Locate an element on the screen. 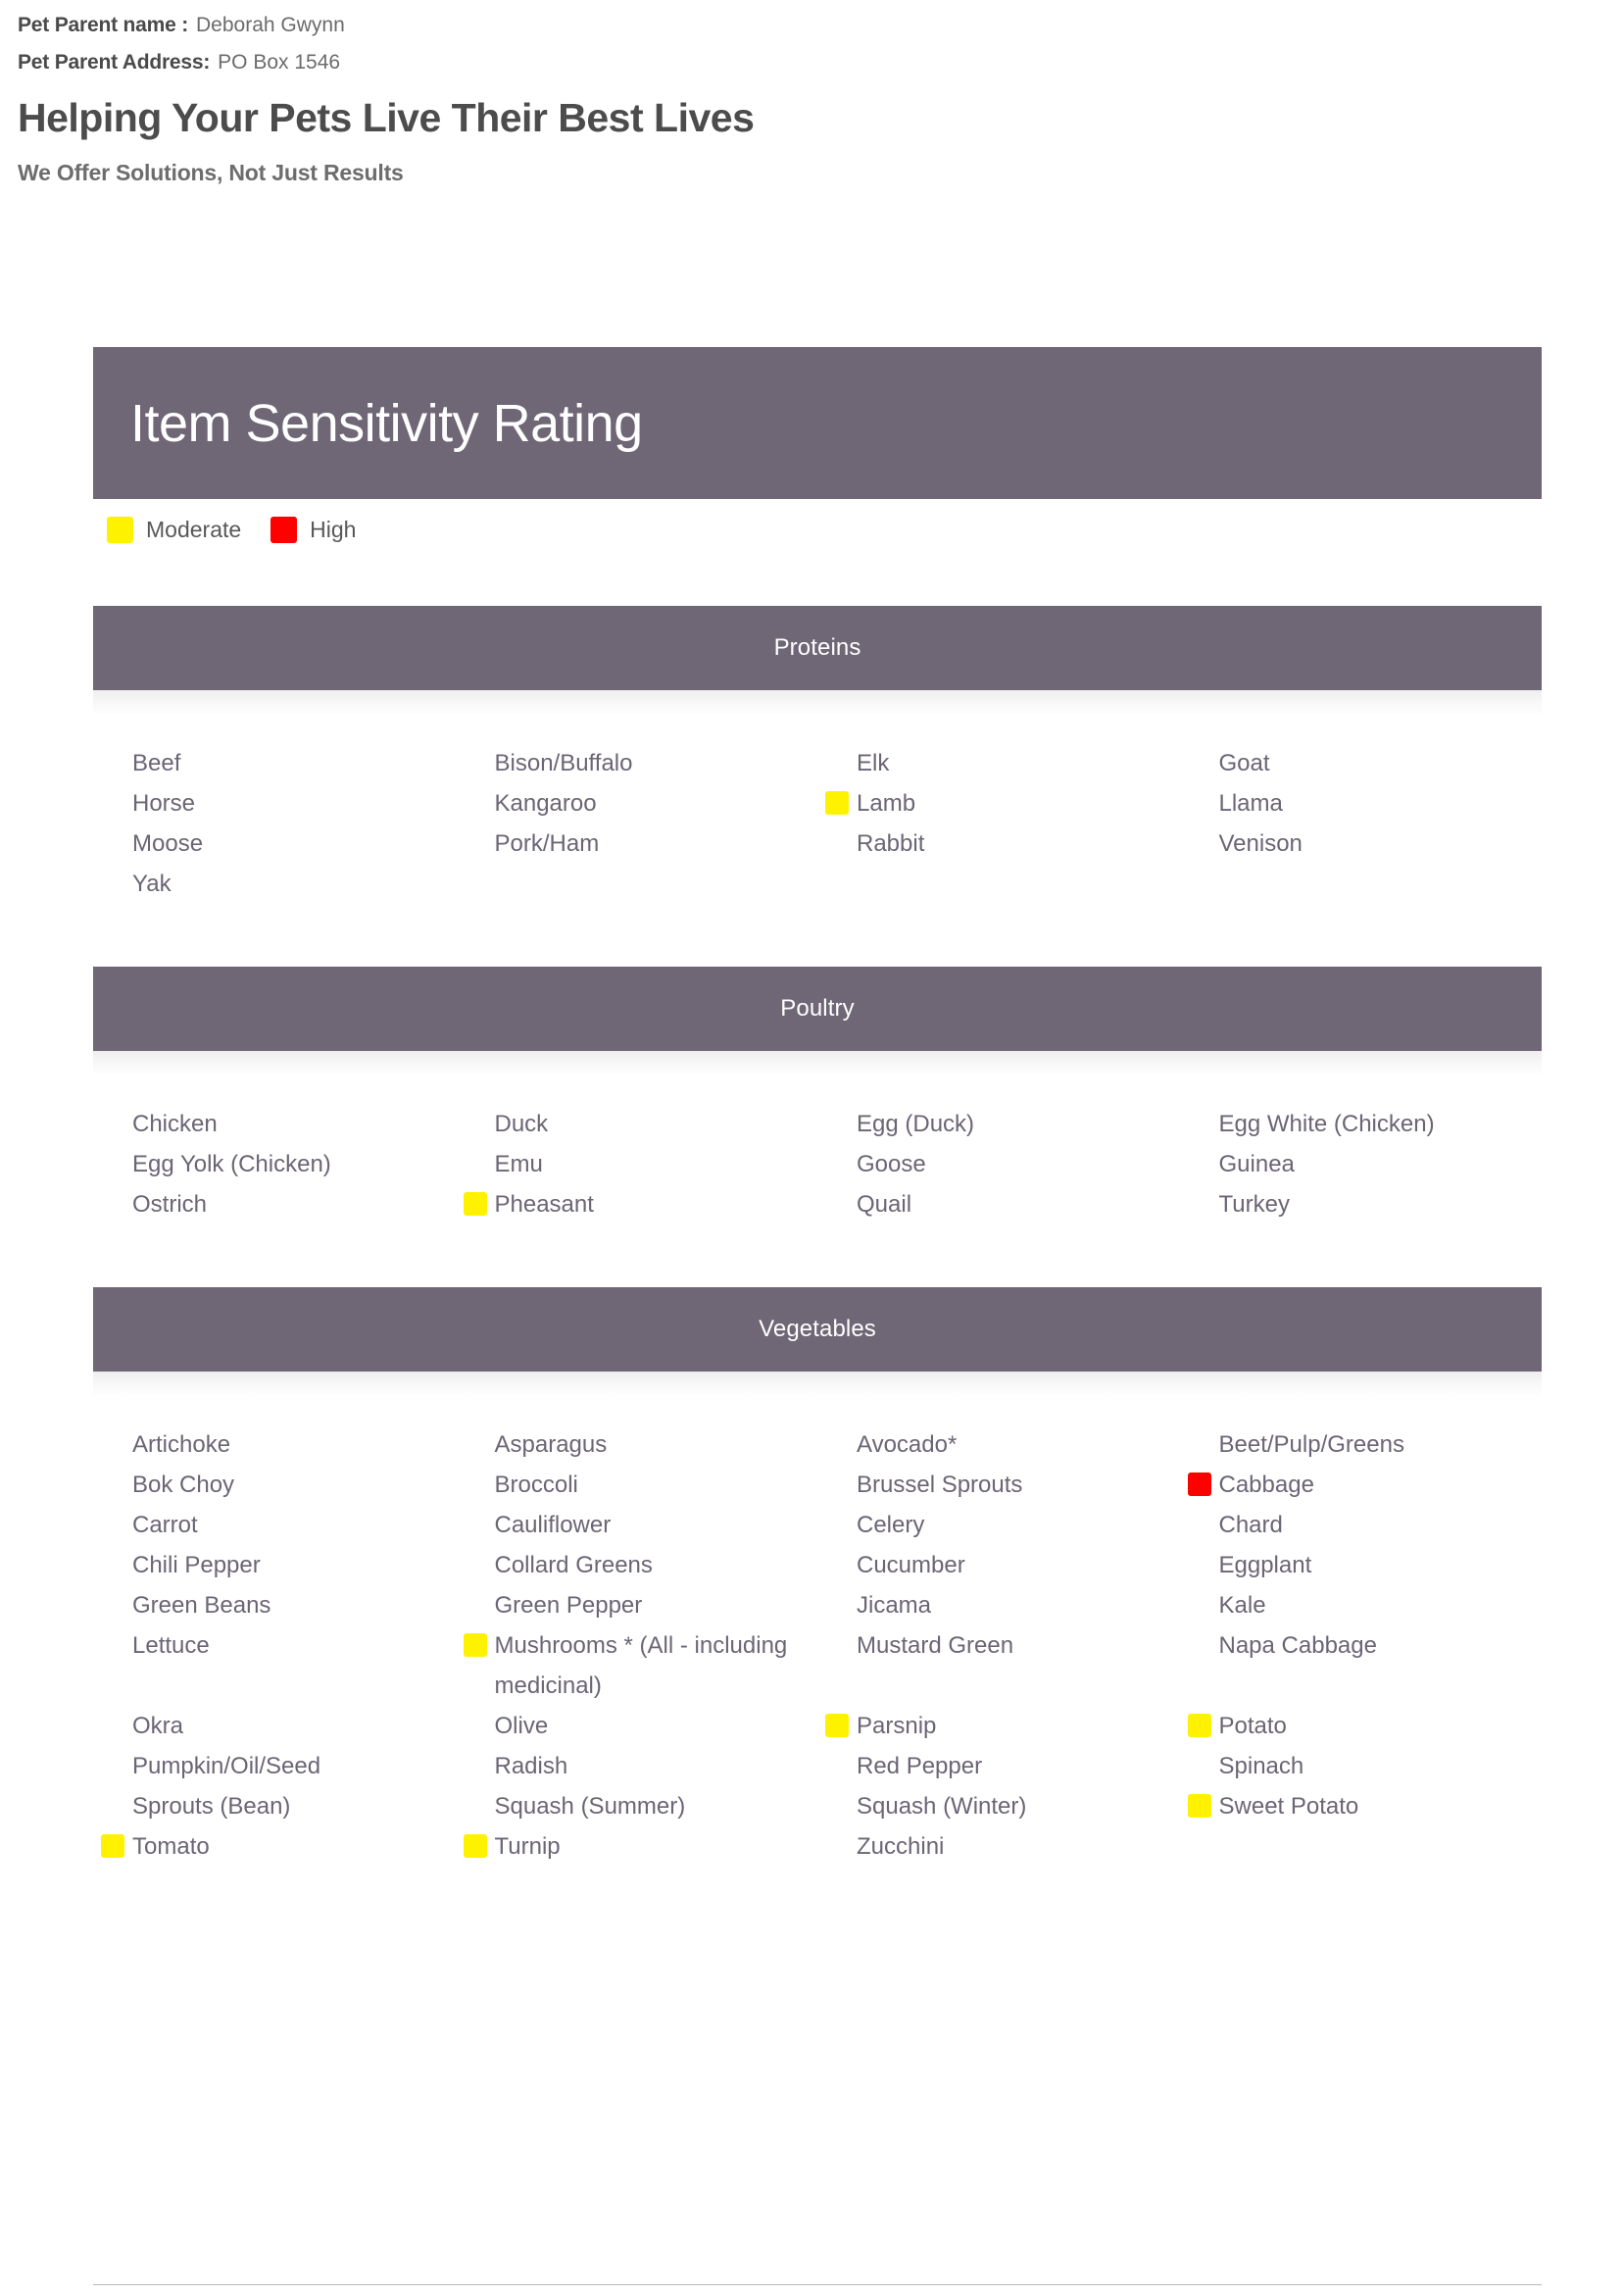 Image resolution: width=1623 pixels, height=2296 pixels. item-label: Potato is located at coordinates (1252, 1726).